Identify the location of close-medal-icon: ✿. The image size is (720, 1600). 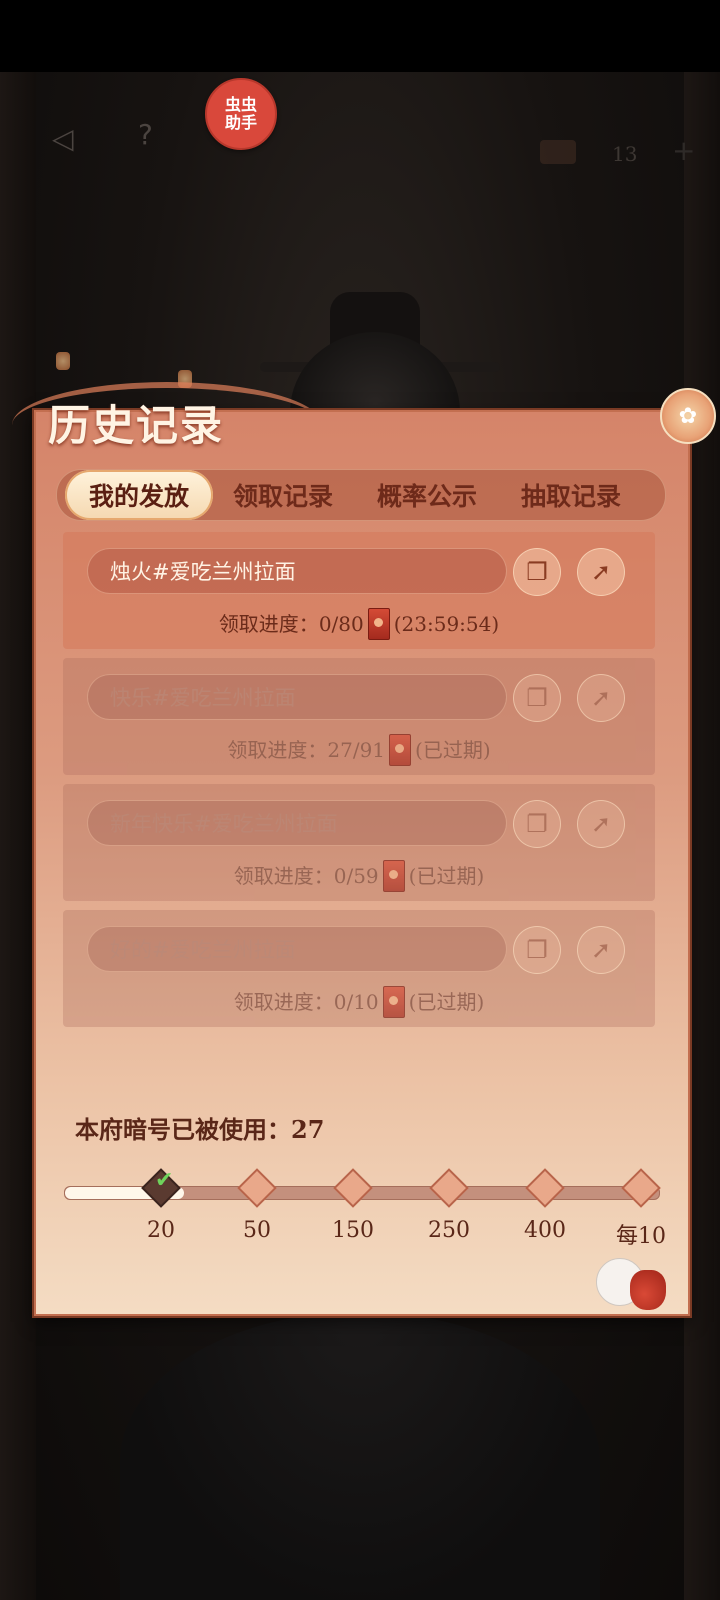
(688, 416).